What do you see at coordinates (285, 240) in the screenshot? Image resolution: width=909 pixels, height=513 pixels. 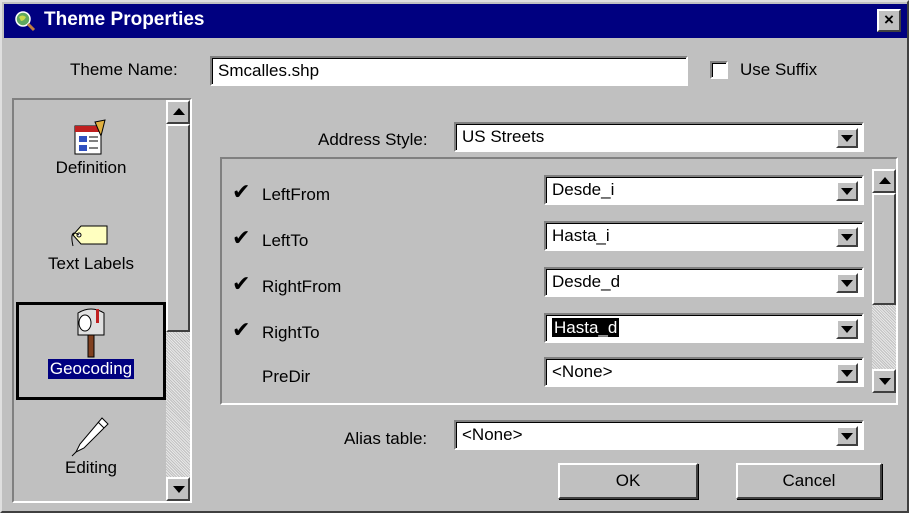 I see `field-name: LeftTo` at bounding box center [285, 240].